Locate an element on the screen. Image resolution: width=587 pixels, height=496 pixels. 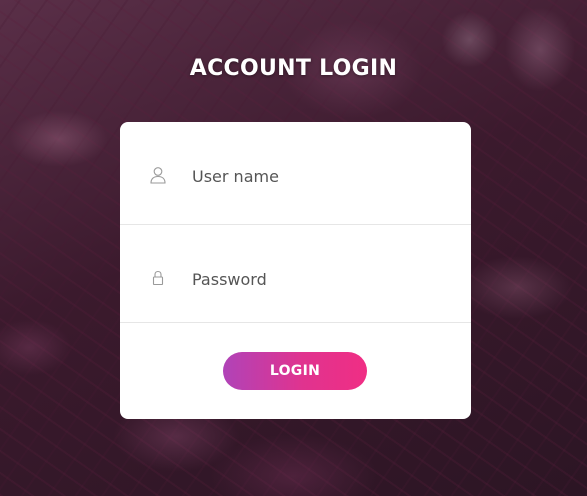
password-input is located at coordinates (317, 279).